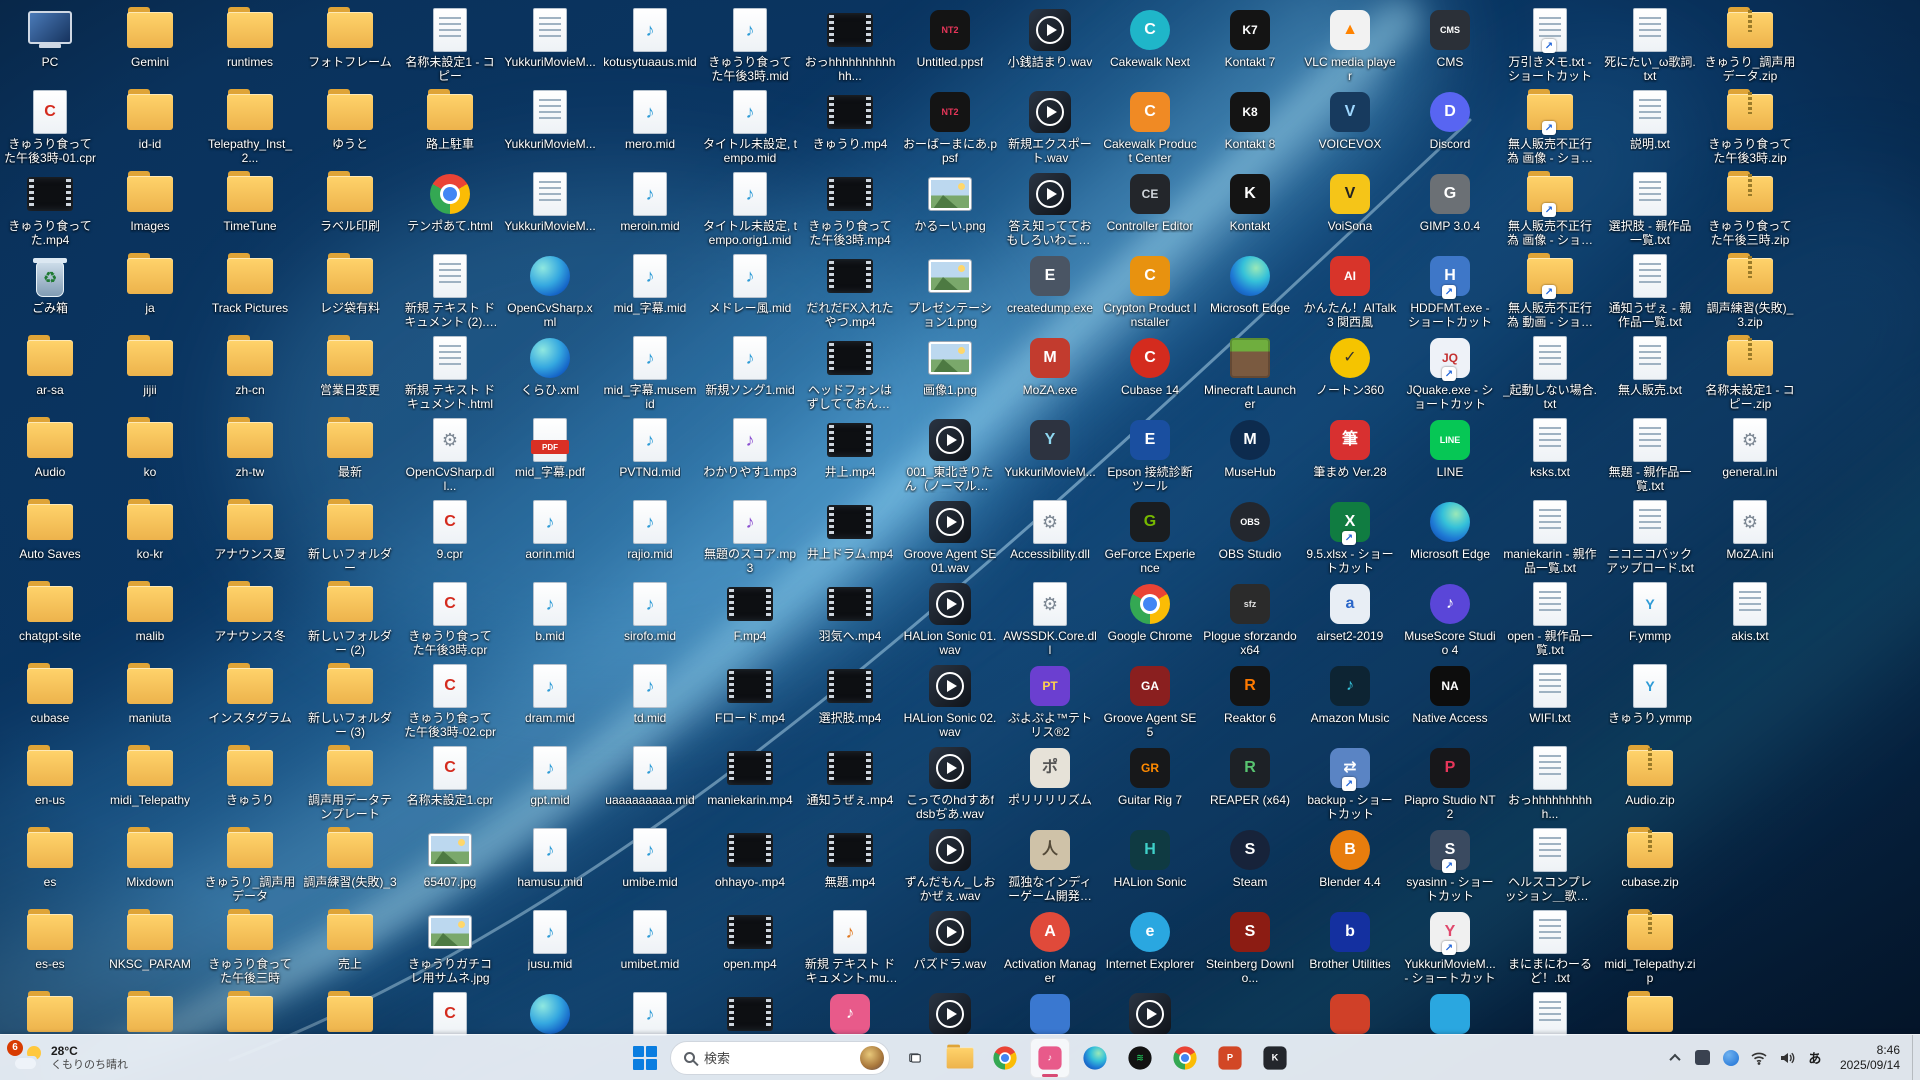 Image resolution: width=1920 pixels, height=1080 pixels. I want to click on desktop-icon: 無題 - 親作品一覧.txt, so click(1650, 456).